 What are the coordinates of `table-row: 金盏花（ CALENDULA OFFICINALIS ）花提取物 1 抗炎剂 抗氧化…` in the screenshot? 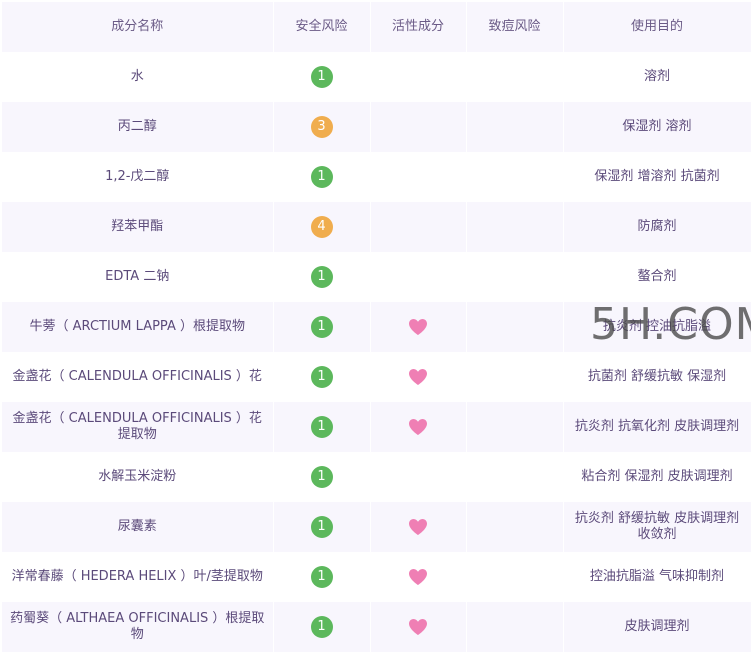 It's located at (376, 427).